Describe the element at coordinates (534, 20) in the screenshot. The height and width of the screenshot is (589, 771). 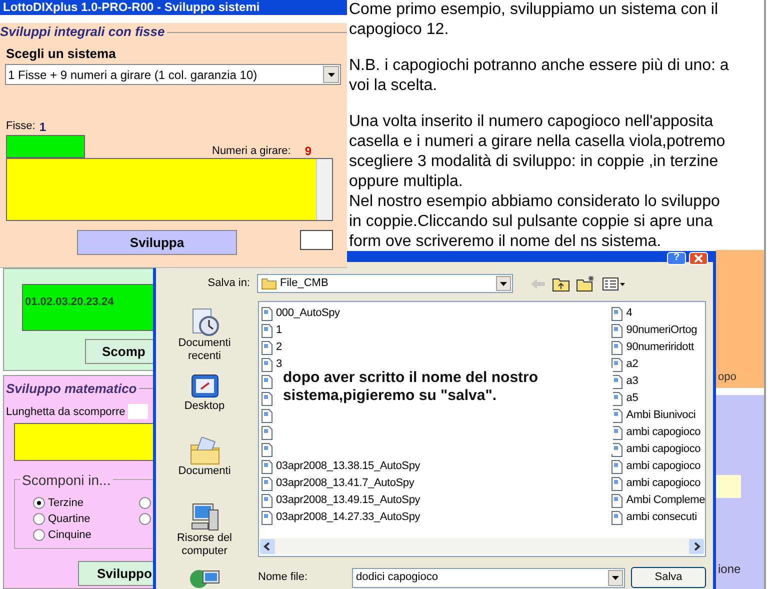
I see `instruction-paragraph: Come primo esempio, sviluppiamo un sistema con il capogioco 12.` at that location.